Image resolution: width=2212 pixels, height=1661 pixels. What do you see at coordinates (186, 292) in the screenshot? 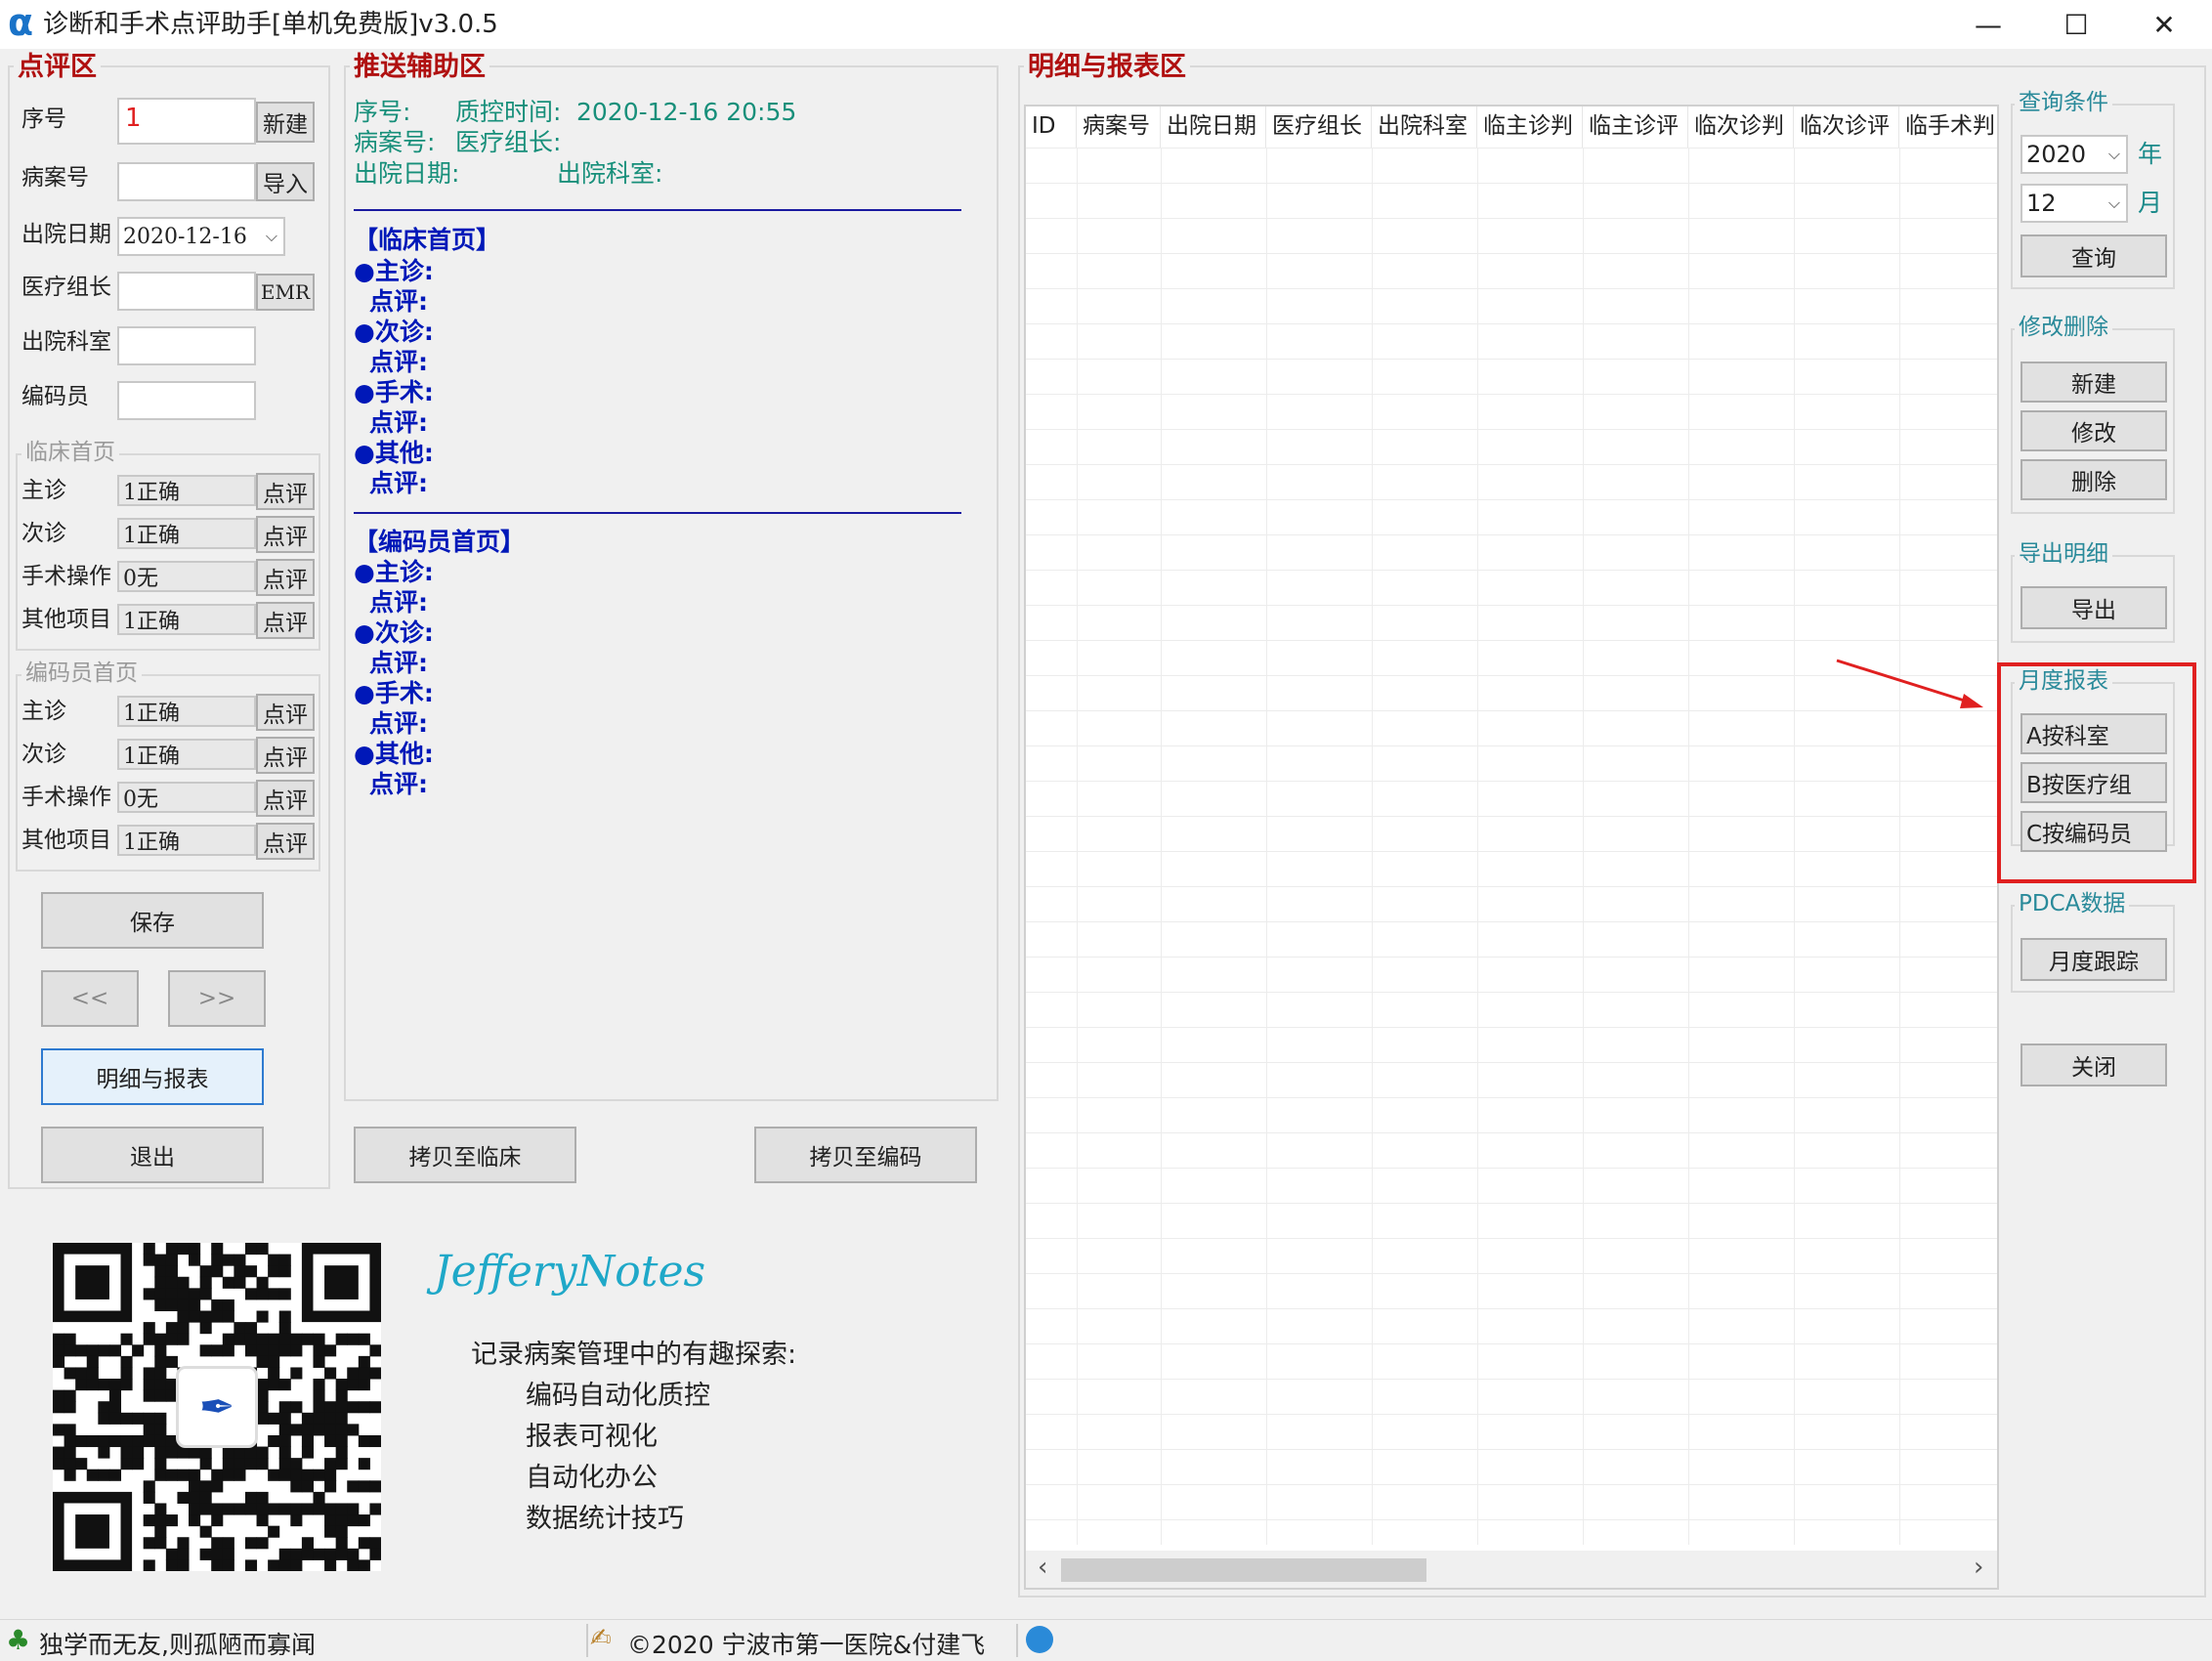
I see `group-leader-input` at bounding box center [186, 292].